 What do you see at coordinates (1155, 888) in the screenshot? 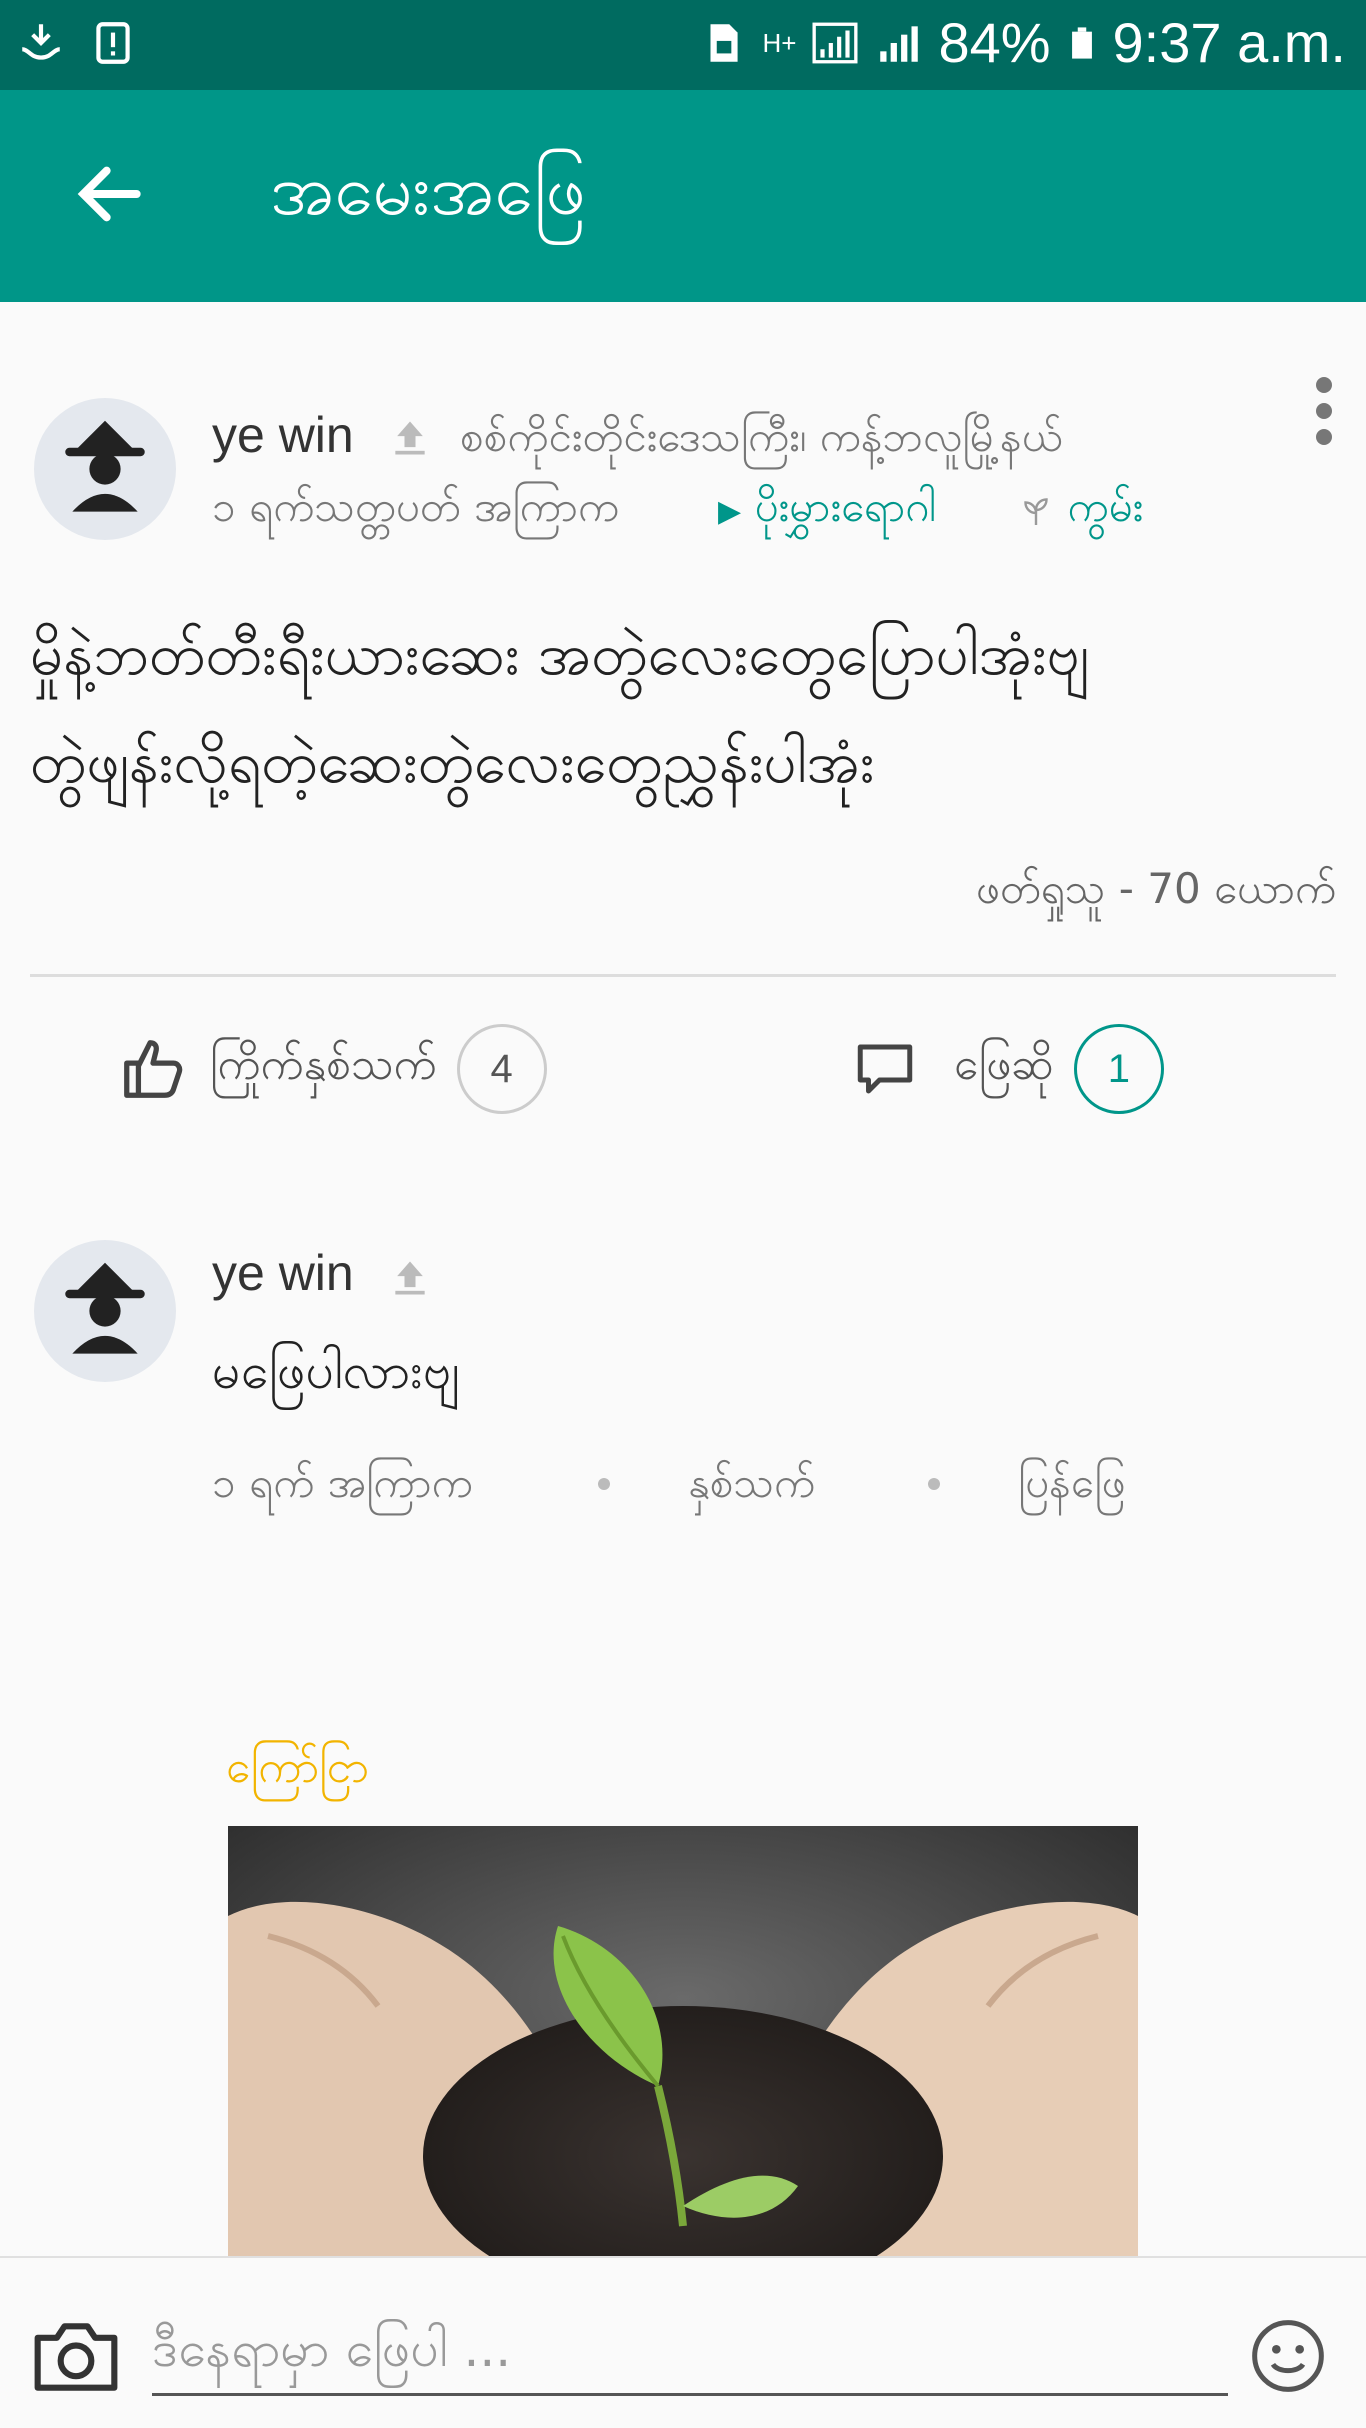
I see `view-count: ဖတ်ရှုသူ - 70 ယောက်` at bounding box center [1155, 888].